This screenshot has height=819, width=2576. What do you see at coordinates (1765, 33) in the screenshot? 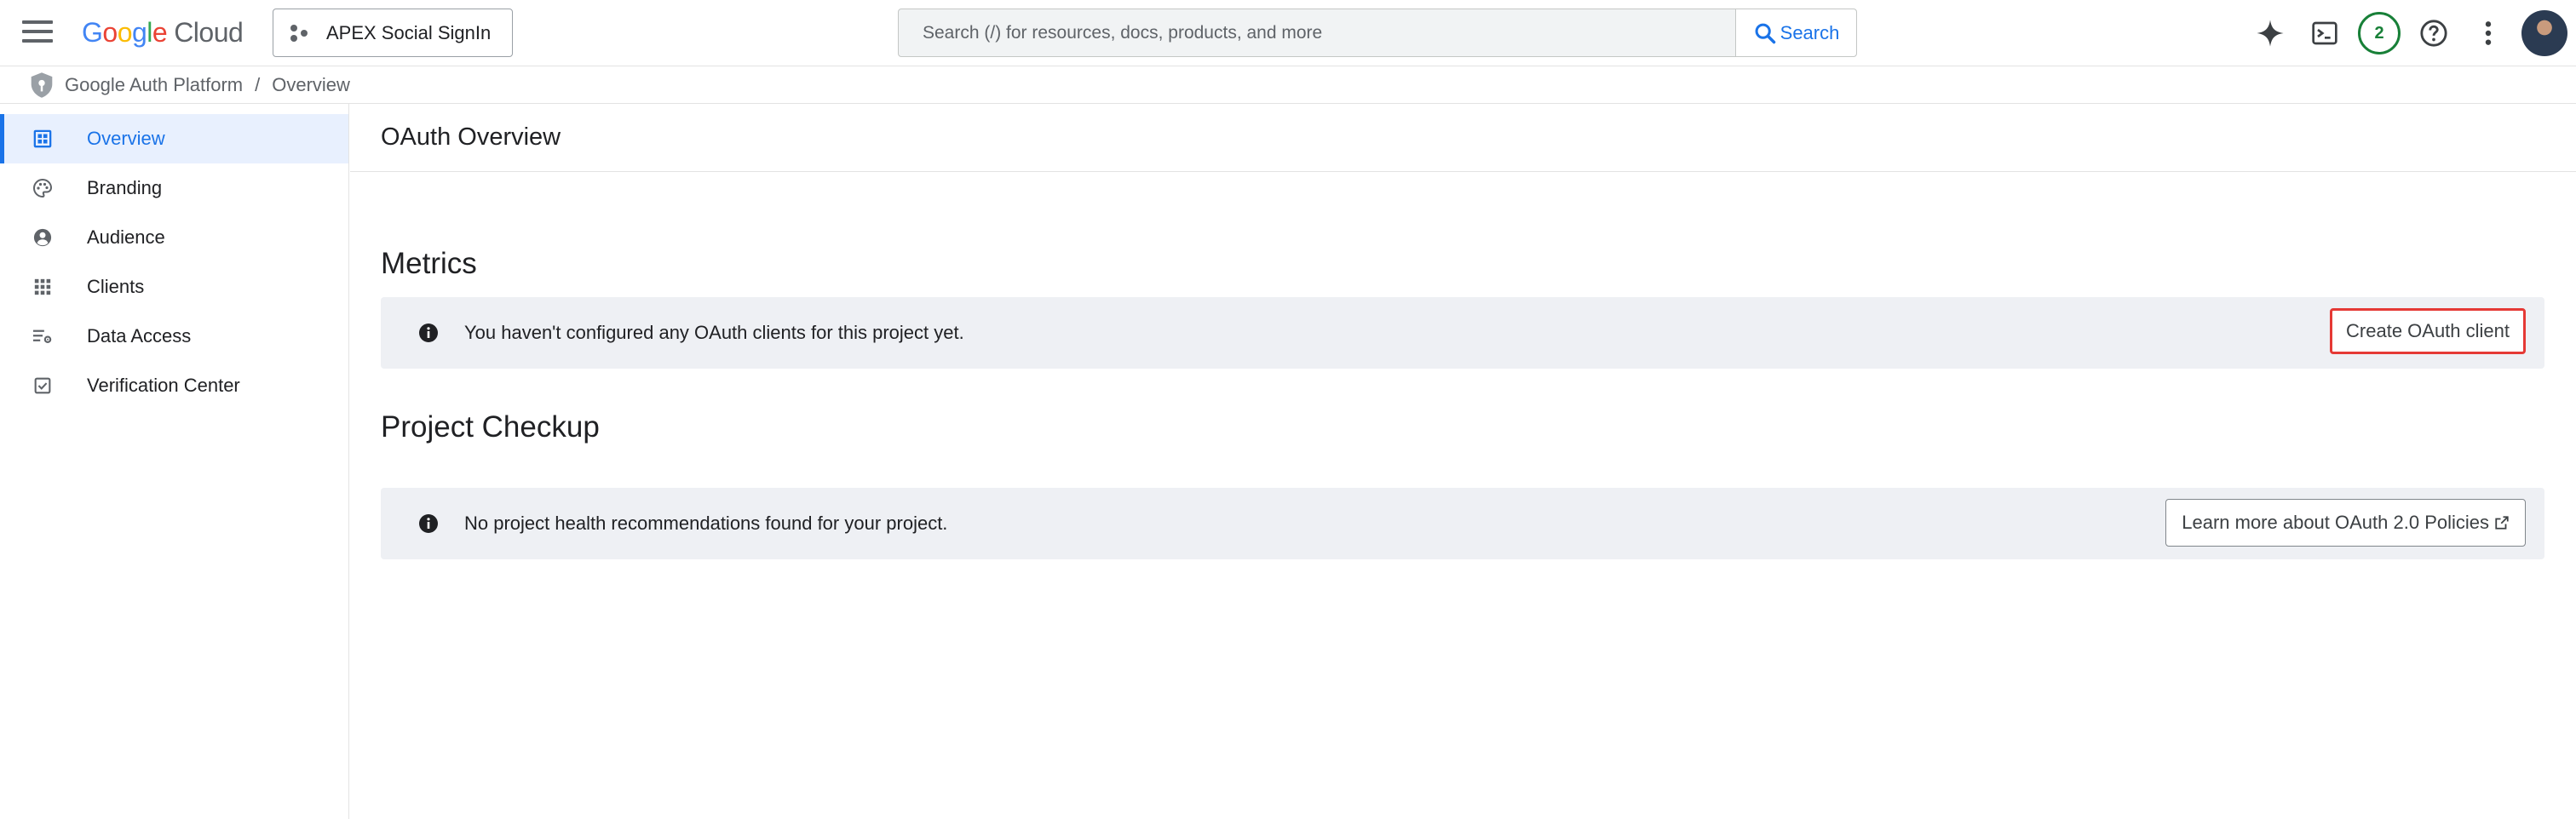
I see `search-icon` at bounding box center [1765, 33].